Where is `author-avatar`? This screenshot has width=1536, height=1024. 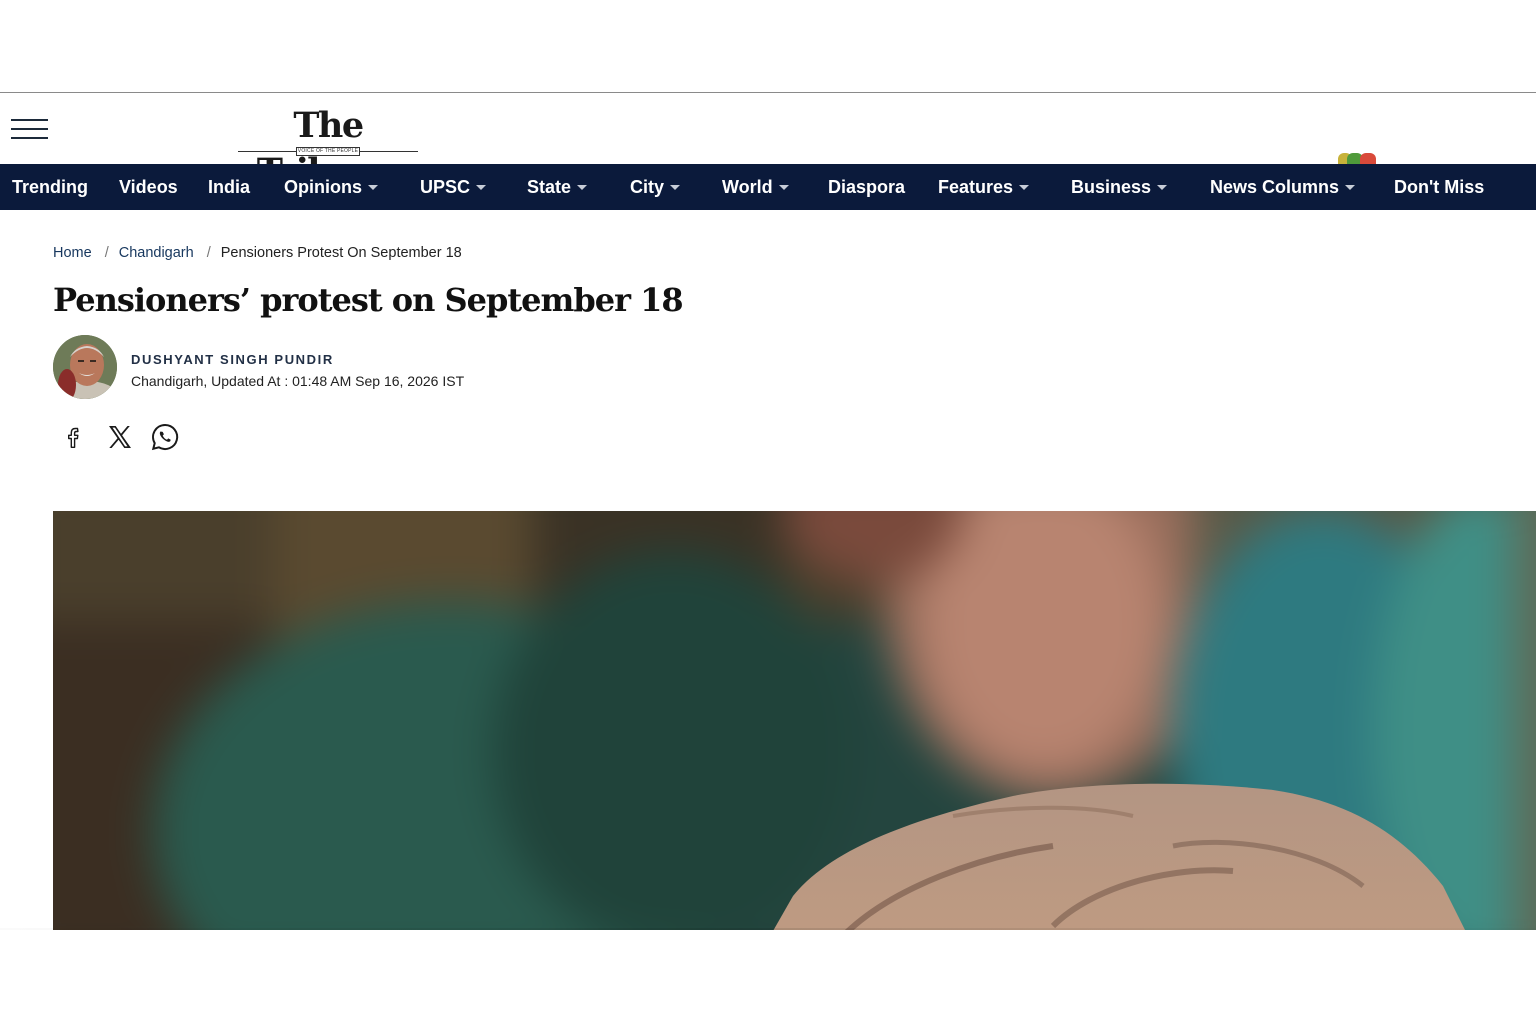 author-avatar is located at coordinates (85, 367).